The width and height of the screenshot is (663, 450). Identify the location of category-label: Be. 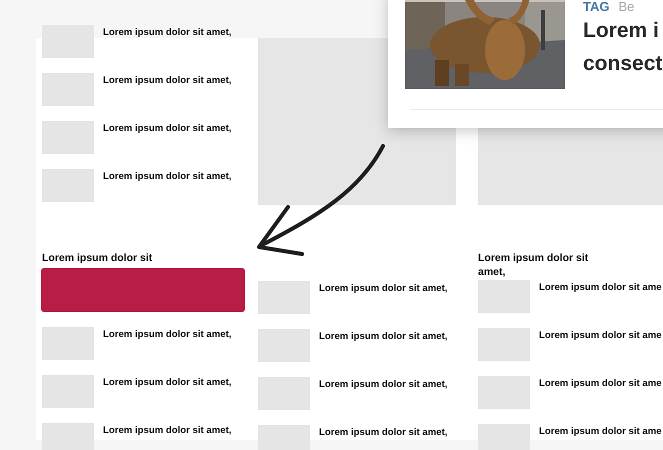
(626, 7).